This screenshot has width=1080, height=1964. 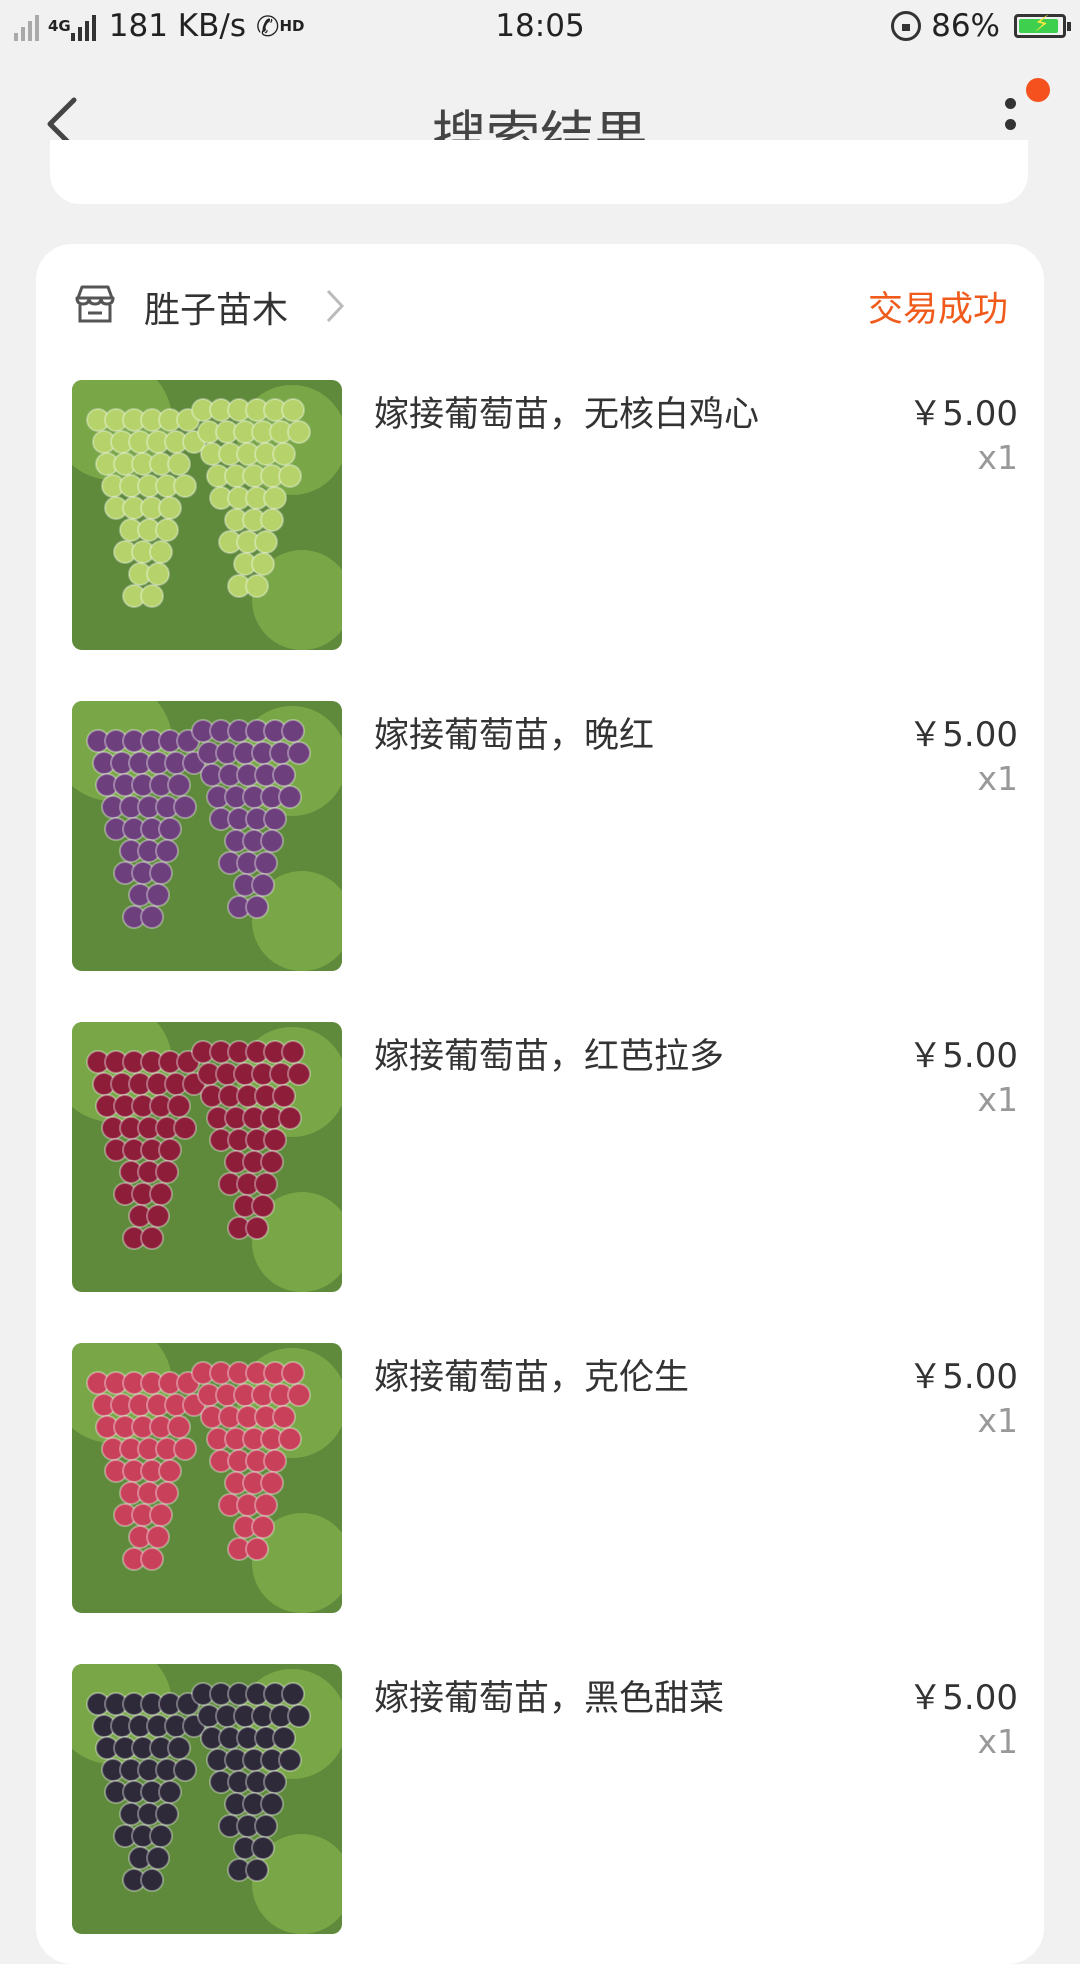 What do you see at coordinates (539, 172) in the screenshot?
I see `previous-order-card-edge` at bounding box center [539, 172].